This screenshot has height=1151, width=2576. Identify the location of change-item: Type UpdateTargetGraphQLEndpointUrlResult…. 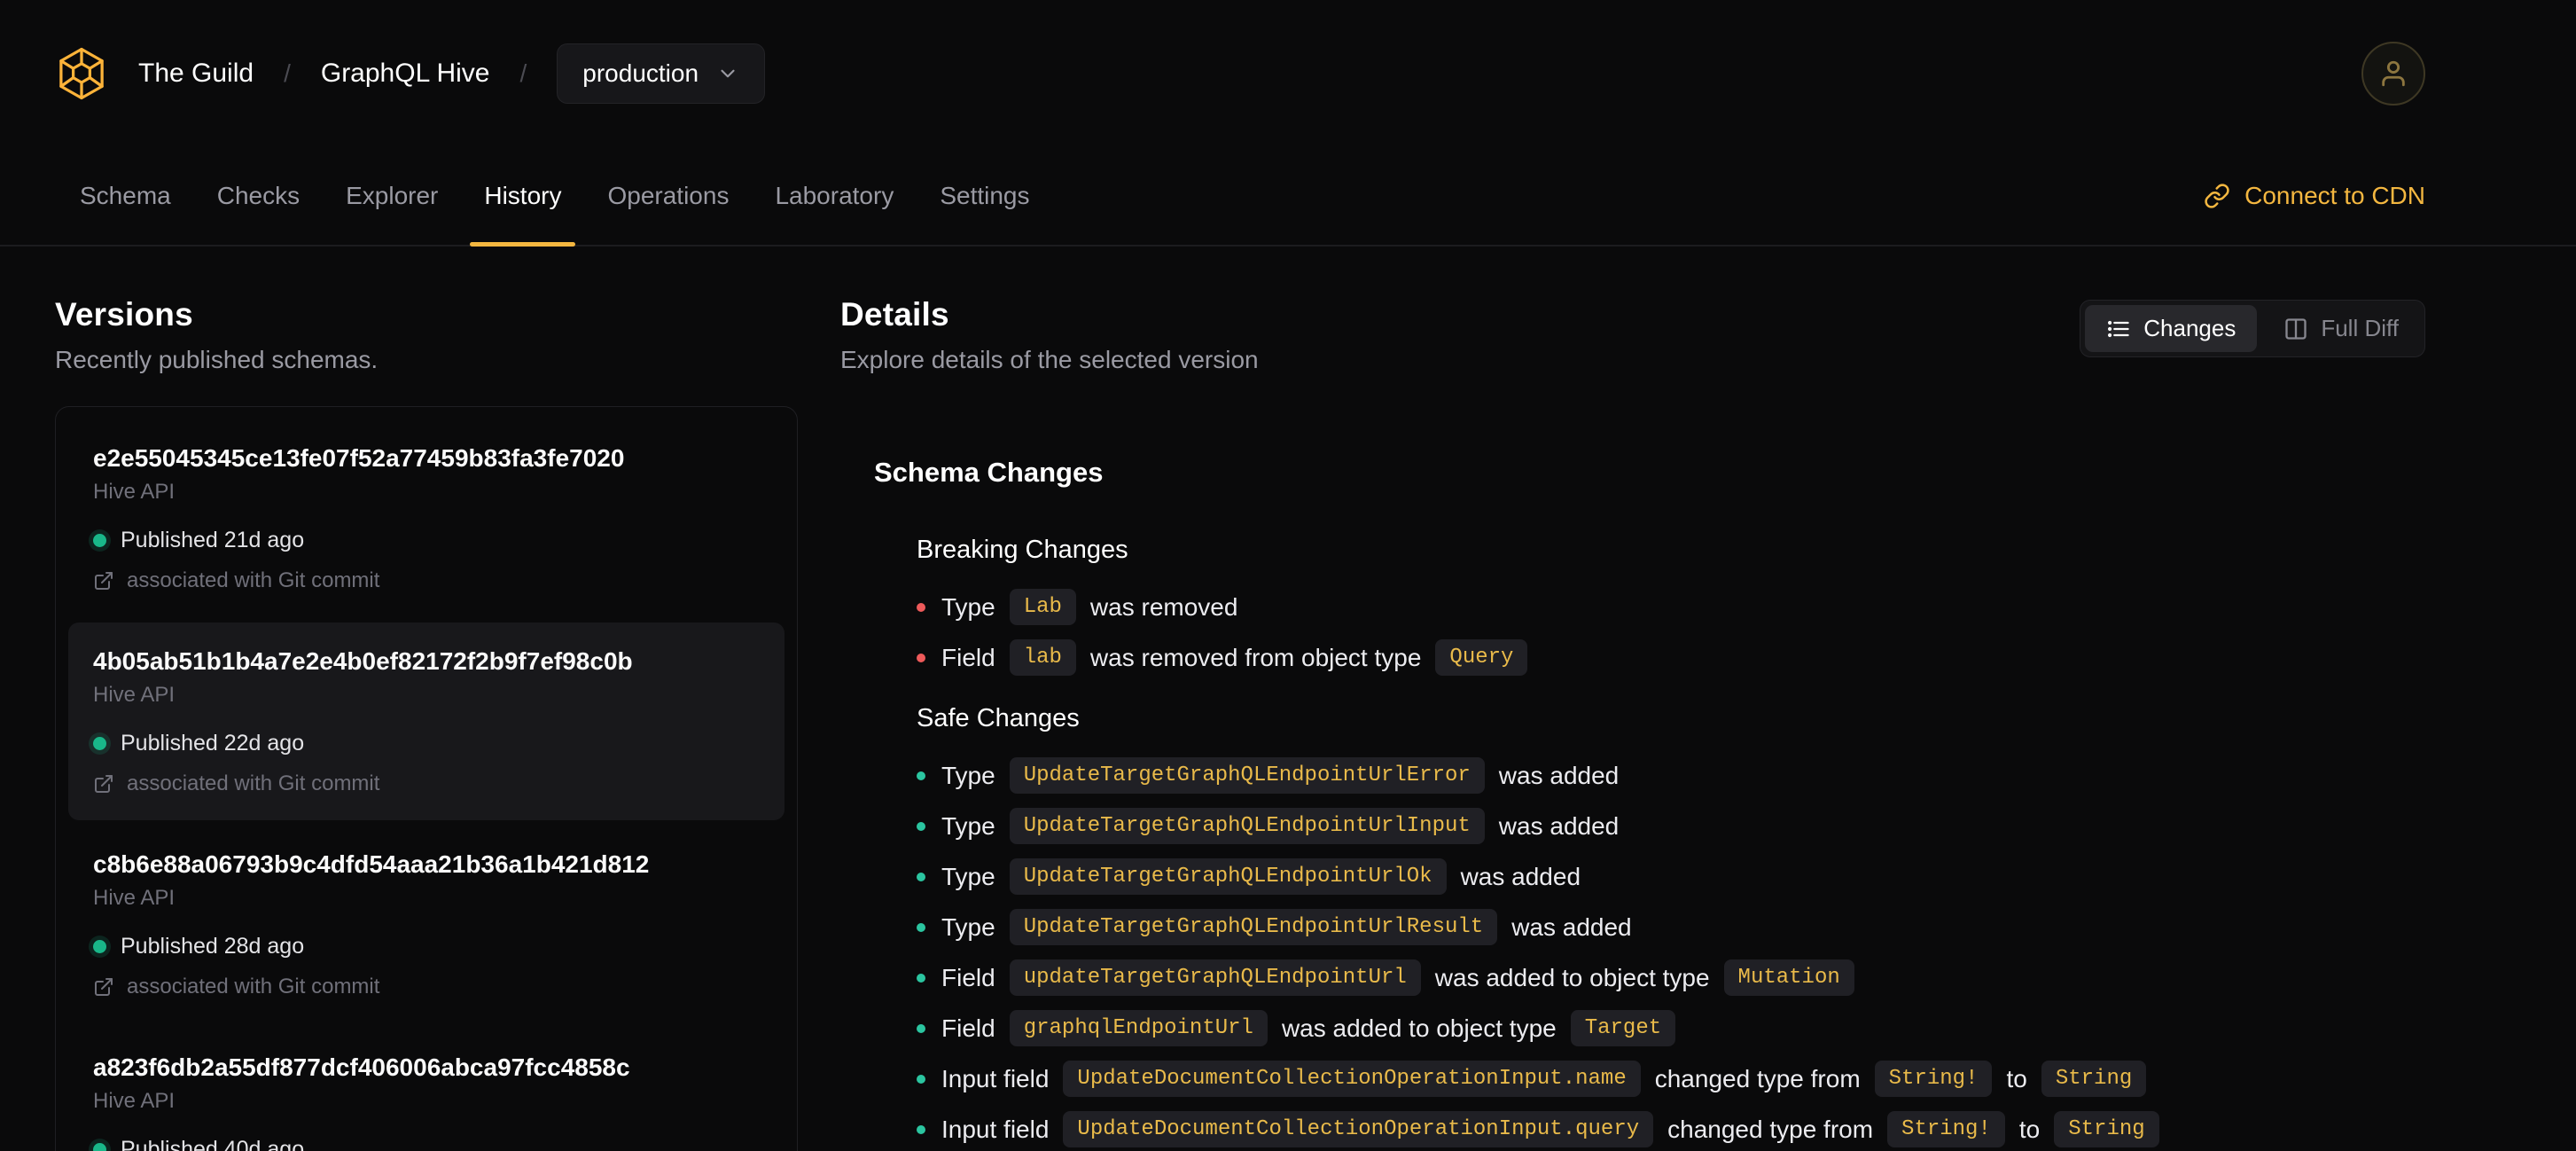
(1671, 927).